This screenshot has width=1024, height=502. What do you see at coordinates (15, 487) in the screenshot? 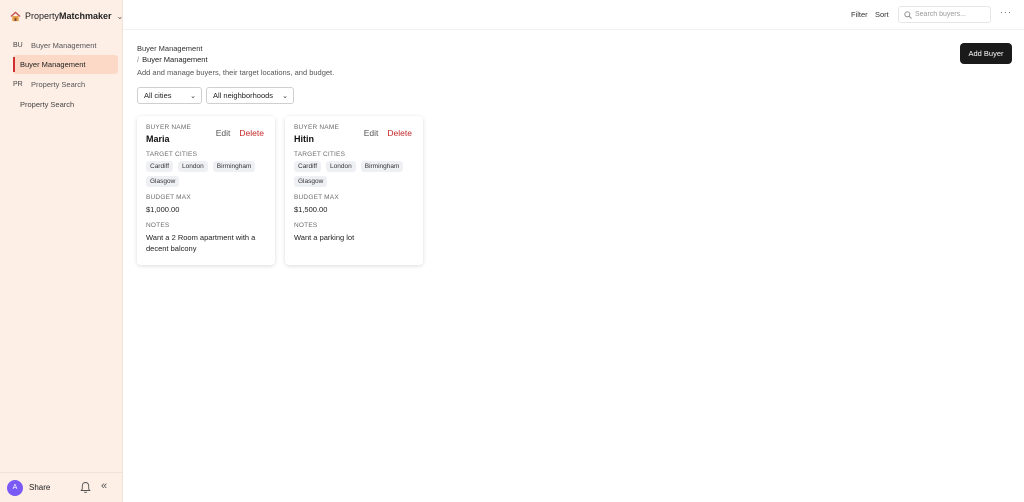
I see `avatar: A` at bounding box center [15, 487].